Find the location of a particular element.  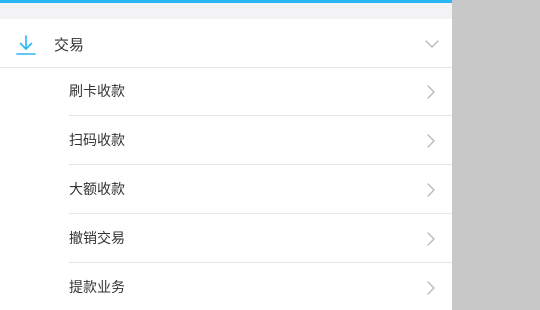

chevron-down-icon is located at coordinates (432, 44).